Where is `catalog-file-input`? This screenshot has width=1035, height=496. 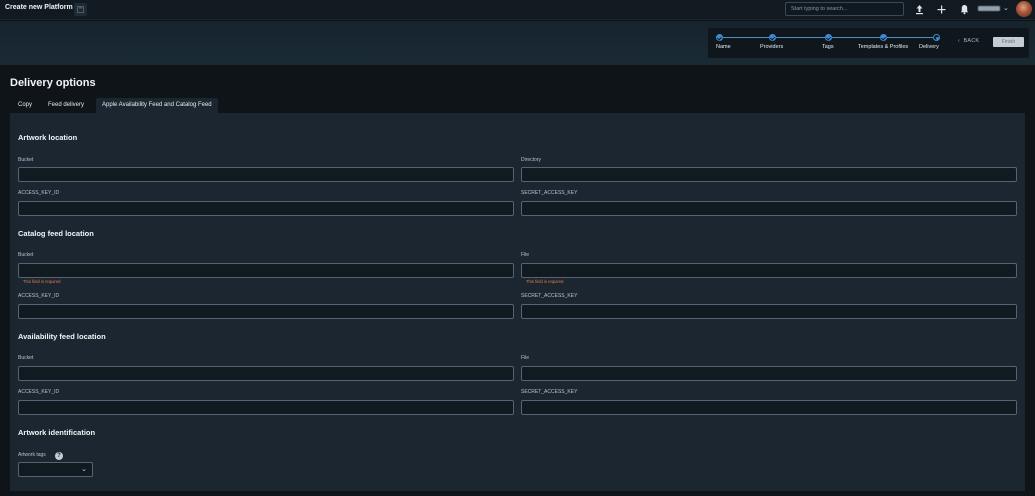
catalog-file-input is located at coordinates (769, 270).